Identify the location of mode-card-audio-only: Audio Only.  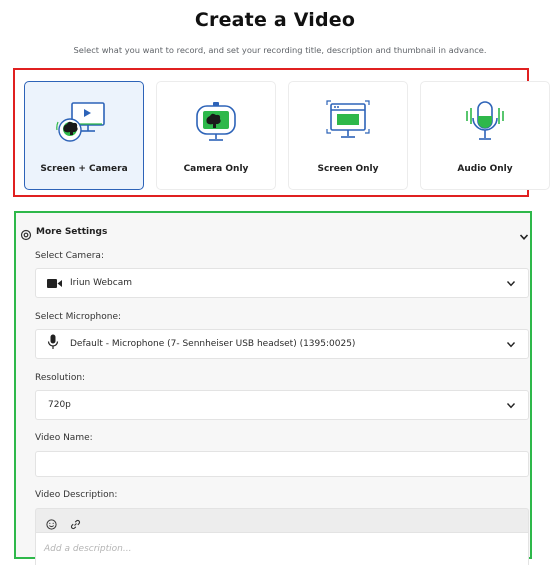
(485, 135).